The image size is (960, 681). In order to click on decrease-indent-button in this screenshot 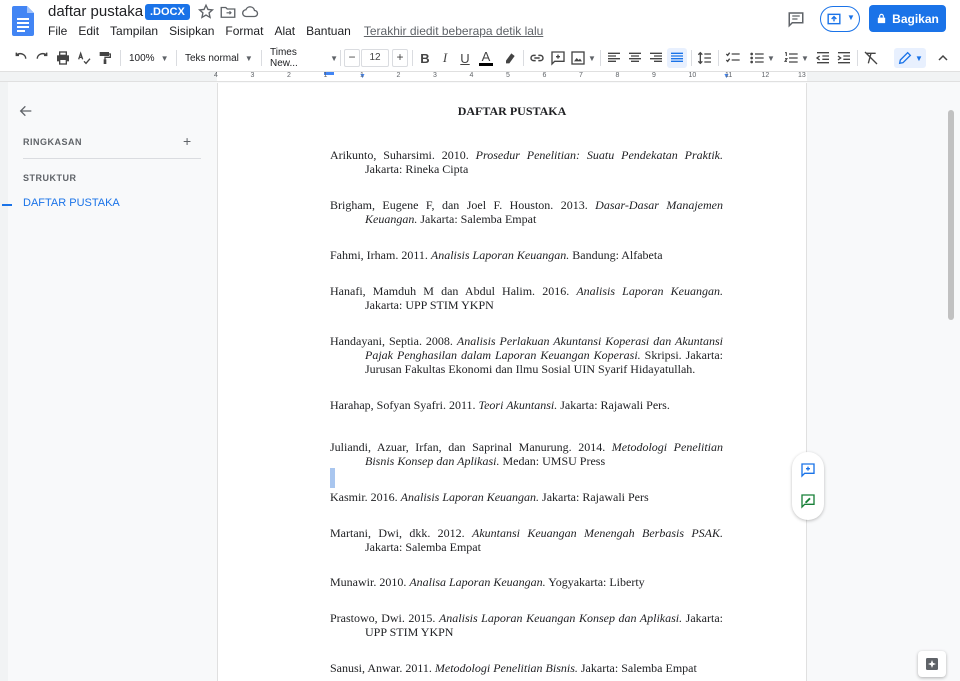, I will do `click(823, 58)`.